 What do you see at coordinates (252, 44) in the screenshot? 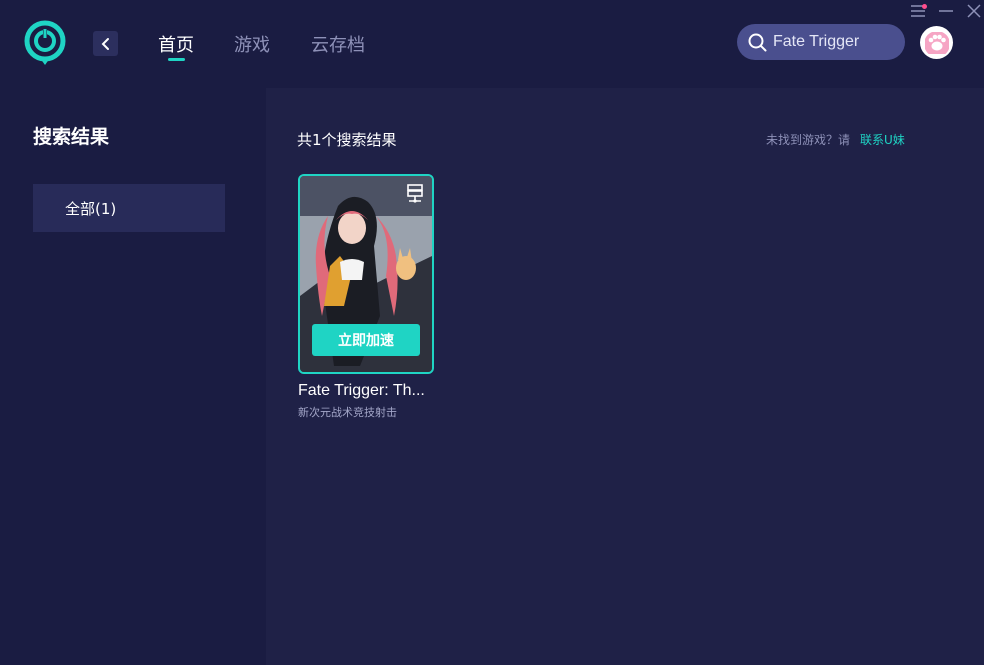
I see `tab-games: 游戏` at bounding box center [252, 44].